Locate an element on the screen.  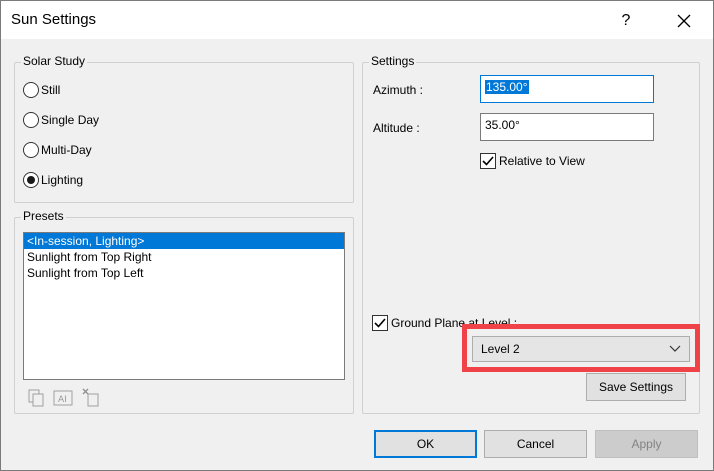
azimuth-value: 135.00° is located at coordinates (507, 87).